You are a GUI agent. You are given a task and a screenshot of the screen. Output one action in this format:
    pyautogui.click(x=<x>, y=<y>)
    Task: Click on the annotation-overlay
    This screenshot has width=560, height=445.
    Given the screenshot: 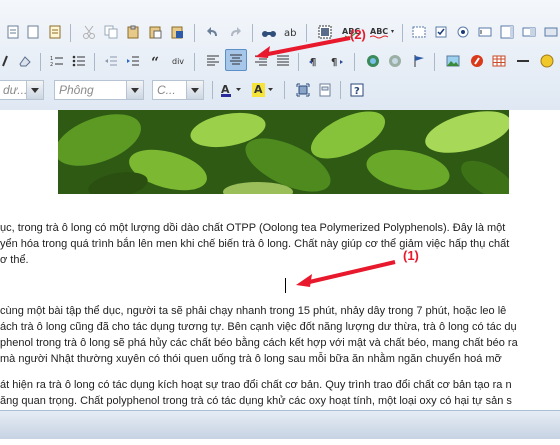 What is the action you would take?
    pyautogui.click(x=325, y=161)
    